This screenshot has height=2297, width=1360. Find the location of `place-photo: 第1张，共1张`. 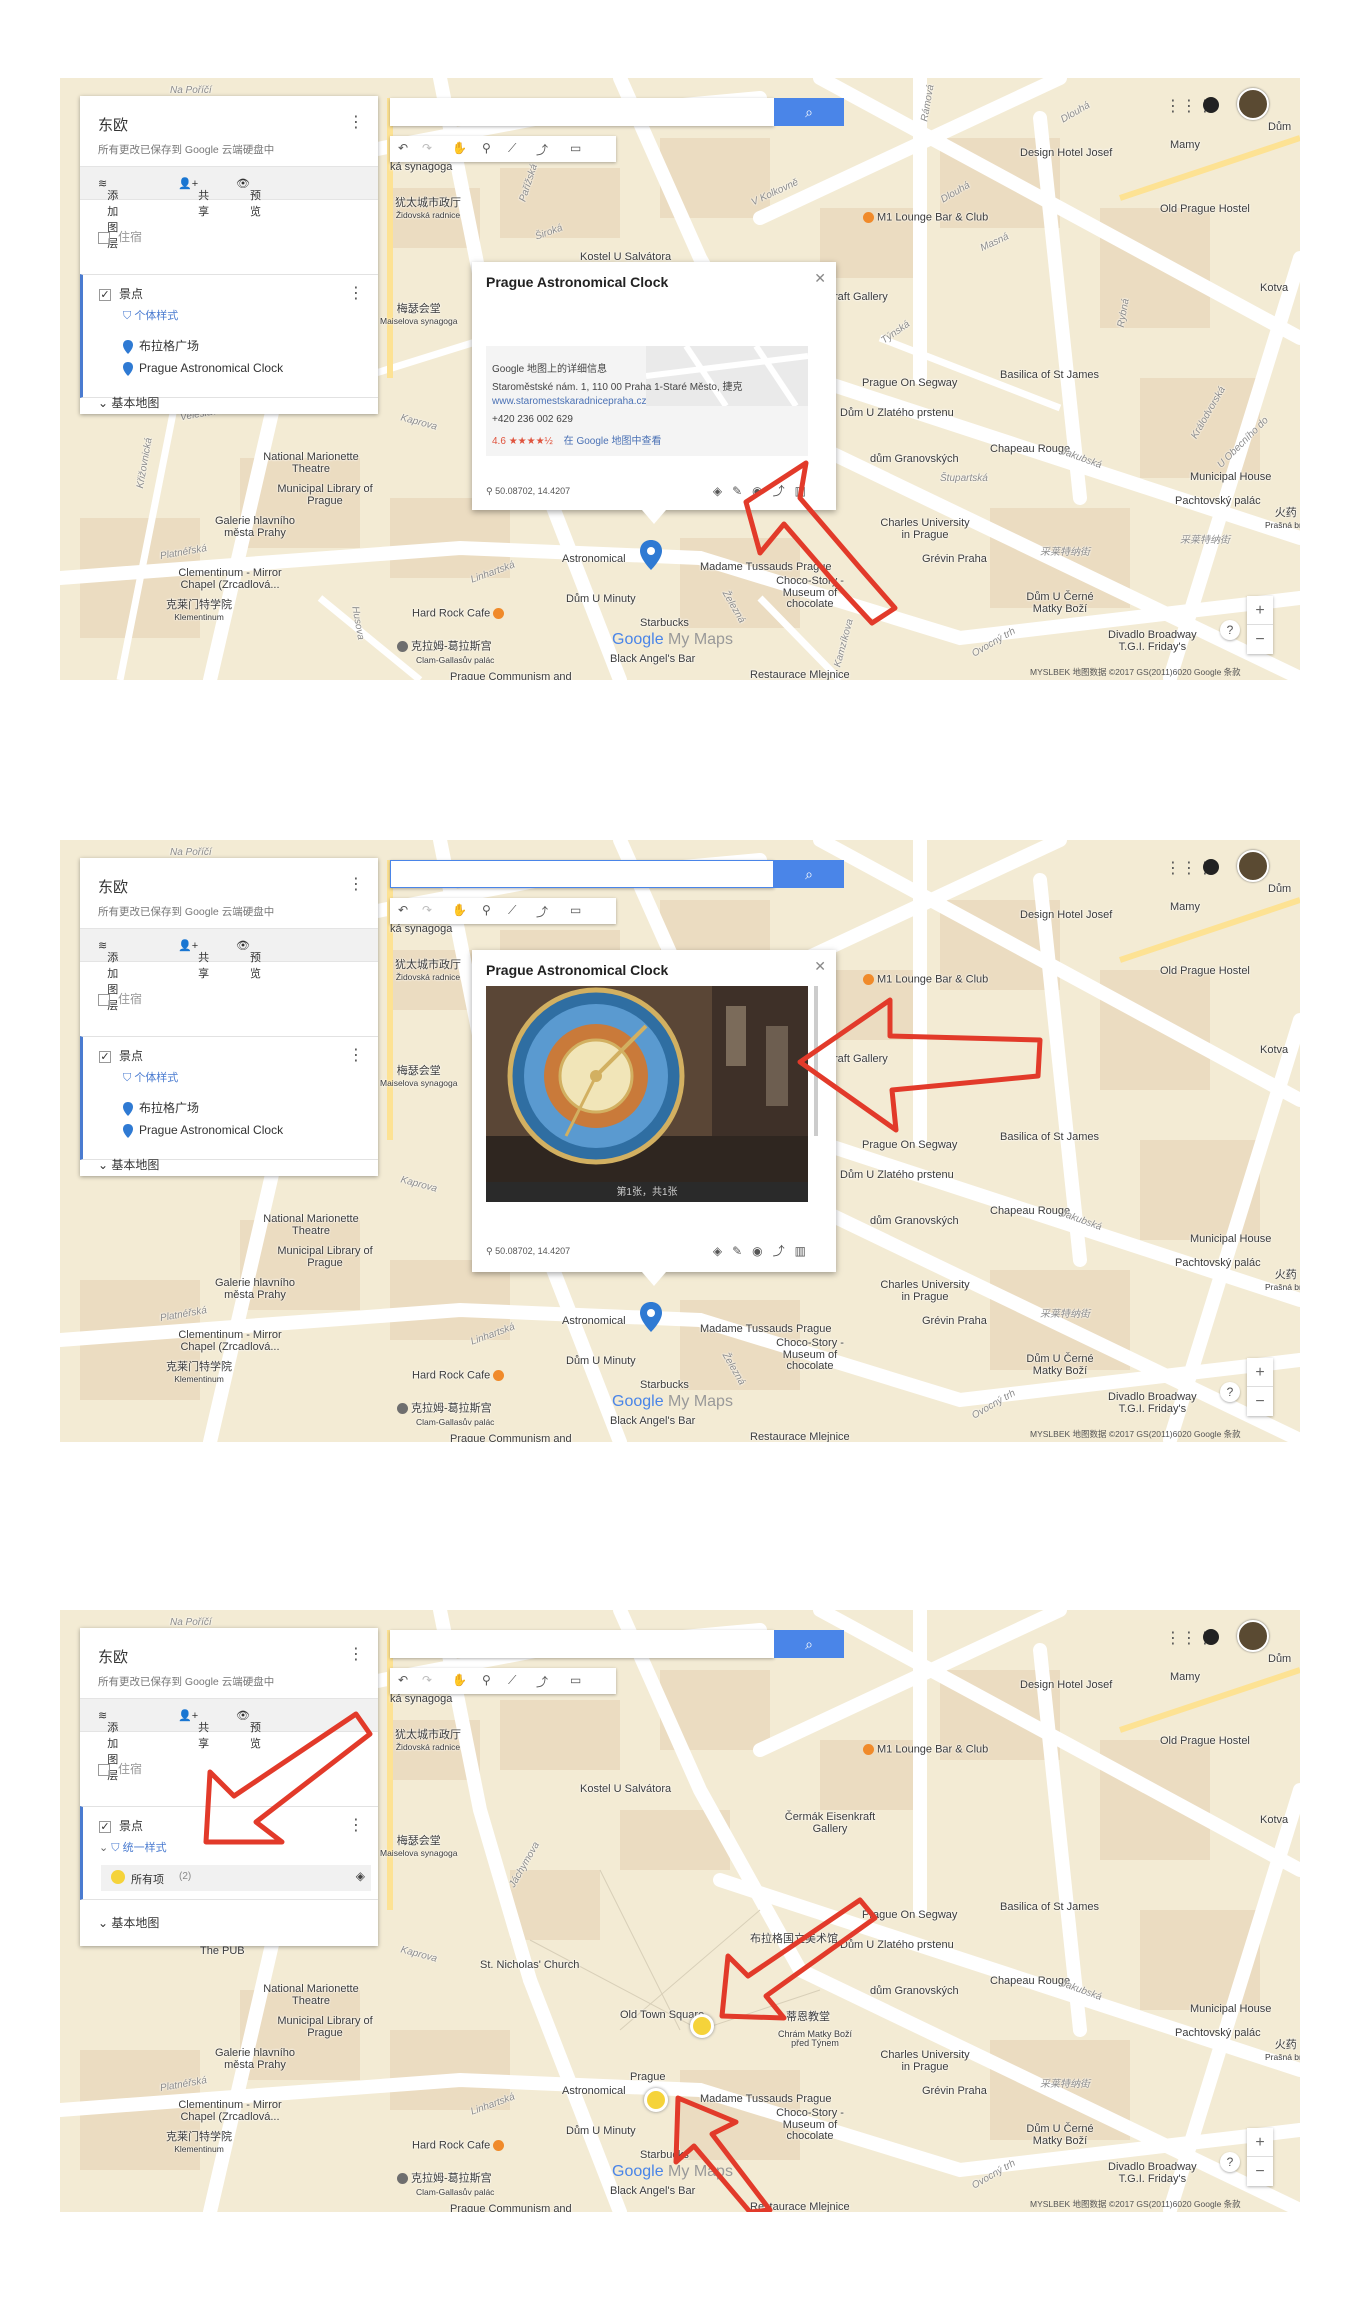

place-photo: 第1张，共1张 is located at coordinates (647, 1094).